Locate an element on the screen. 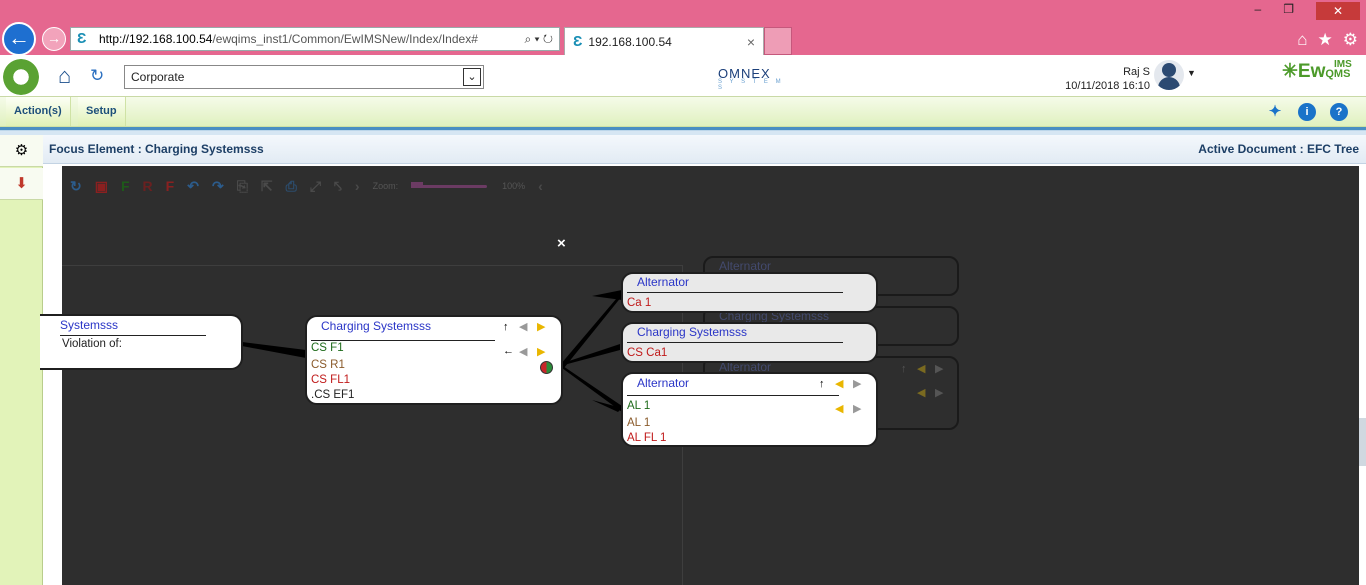  scrollbar-thumb is located at coordinates (1362, 442).